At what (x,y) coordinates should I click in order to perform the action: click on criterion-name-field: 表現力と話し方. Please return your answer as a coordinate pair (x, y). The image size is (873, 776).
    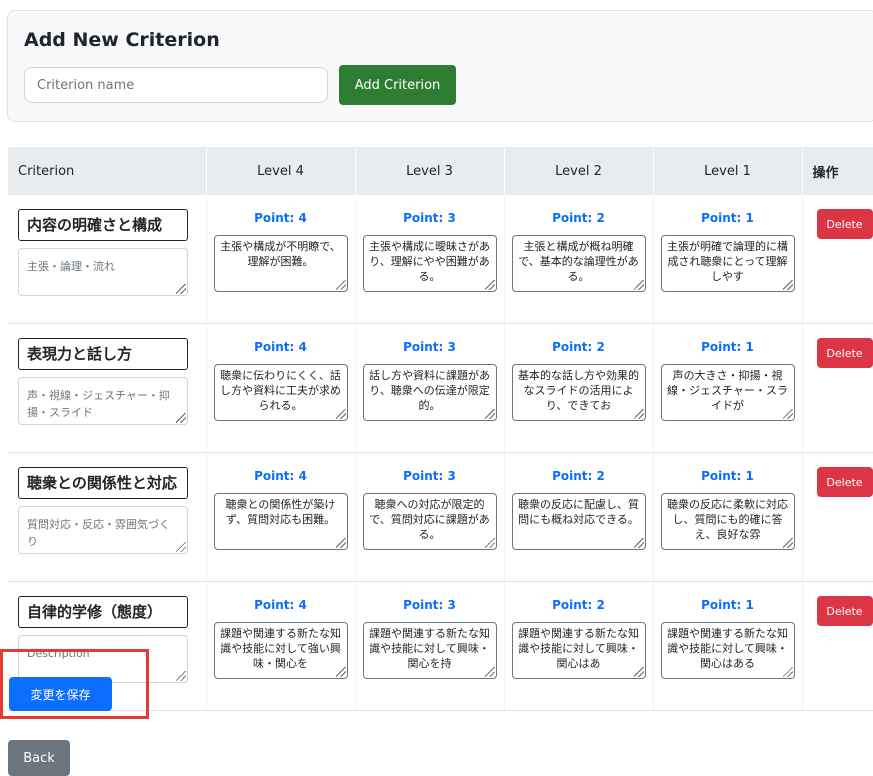
    Looking at the image, I should click on (103, 354).